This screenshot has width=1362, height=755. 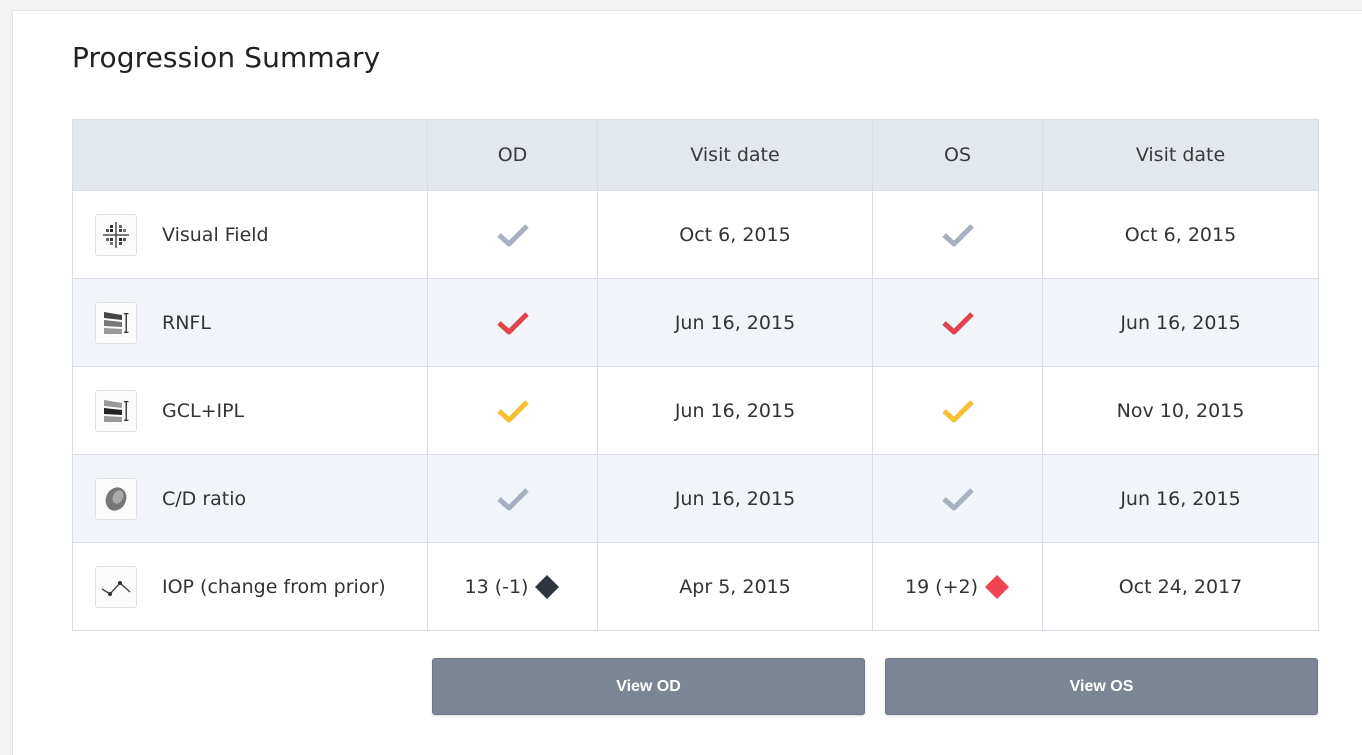 What do you see at coordinates (250, 322) in the screenshot?
I see `row-label-cell: RNFL` at bounding box center [250, 322].